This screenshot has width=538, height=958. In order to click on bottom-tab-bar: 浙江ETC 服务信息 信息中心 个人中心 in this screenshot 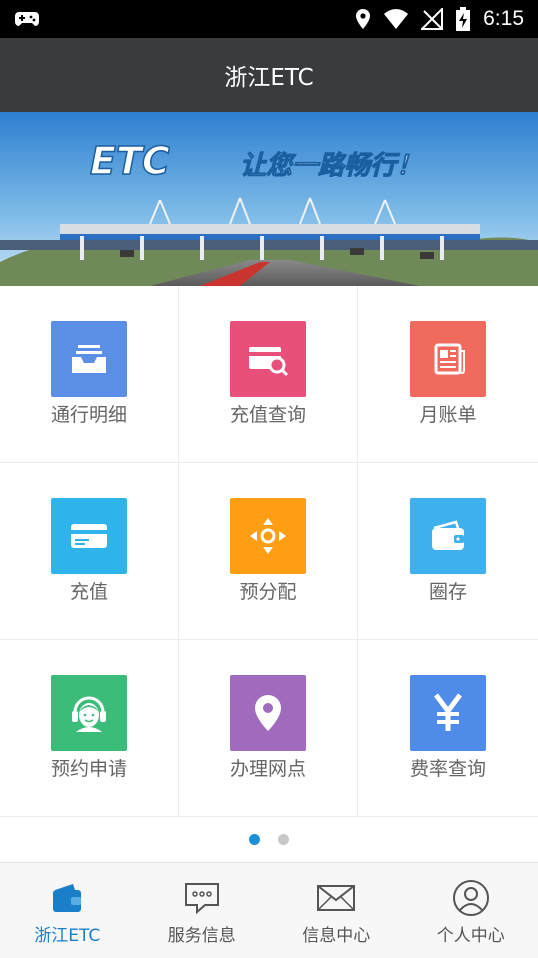, I will do `click(269, 910)`.